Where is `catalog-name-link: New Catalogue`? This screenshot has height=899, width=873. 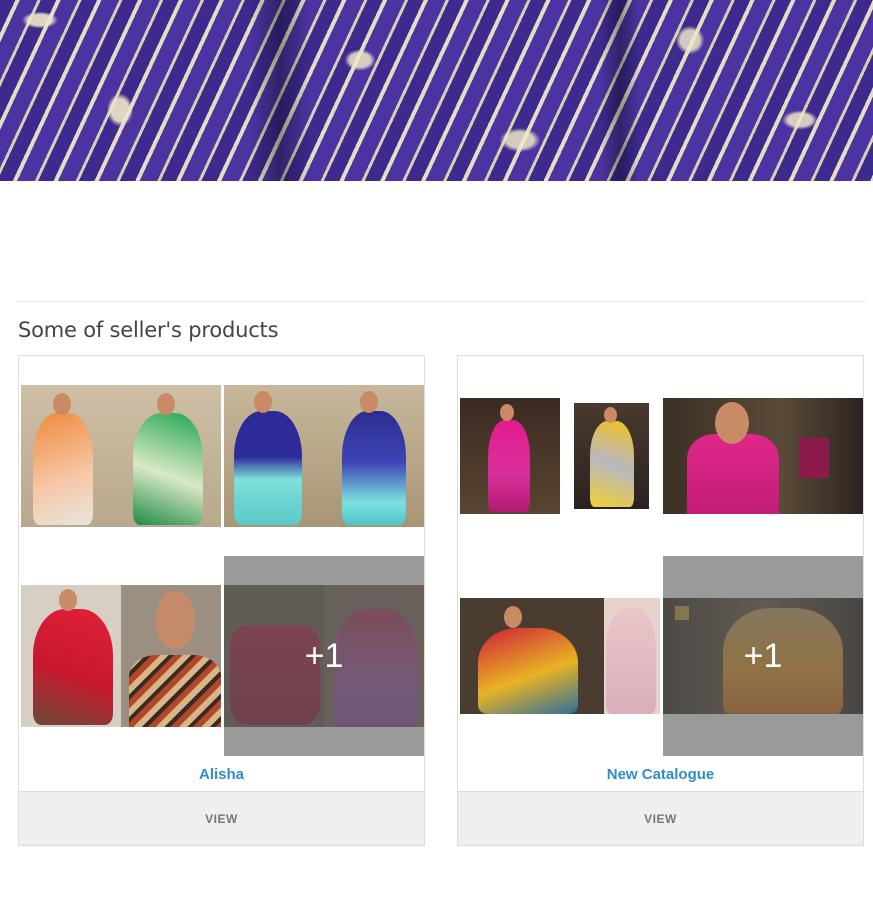
catalog-name-link: New Catalogue is located at coordinates (660, 774).